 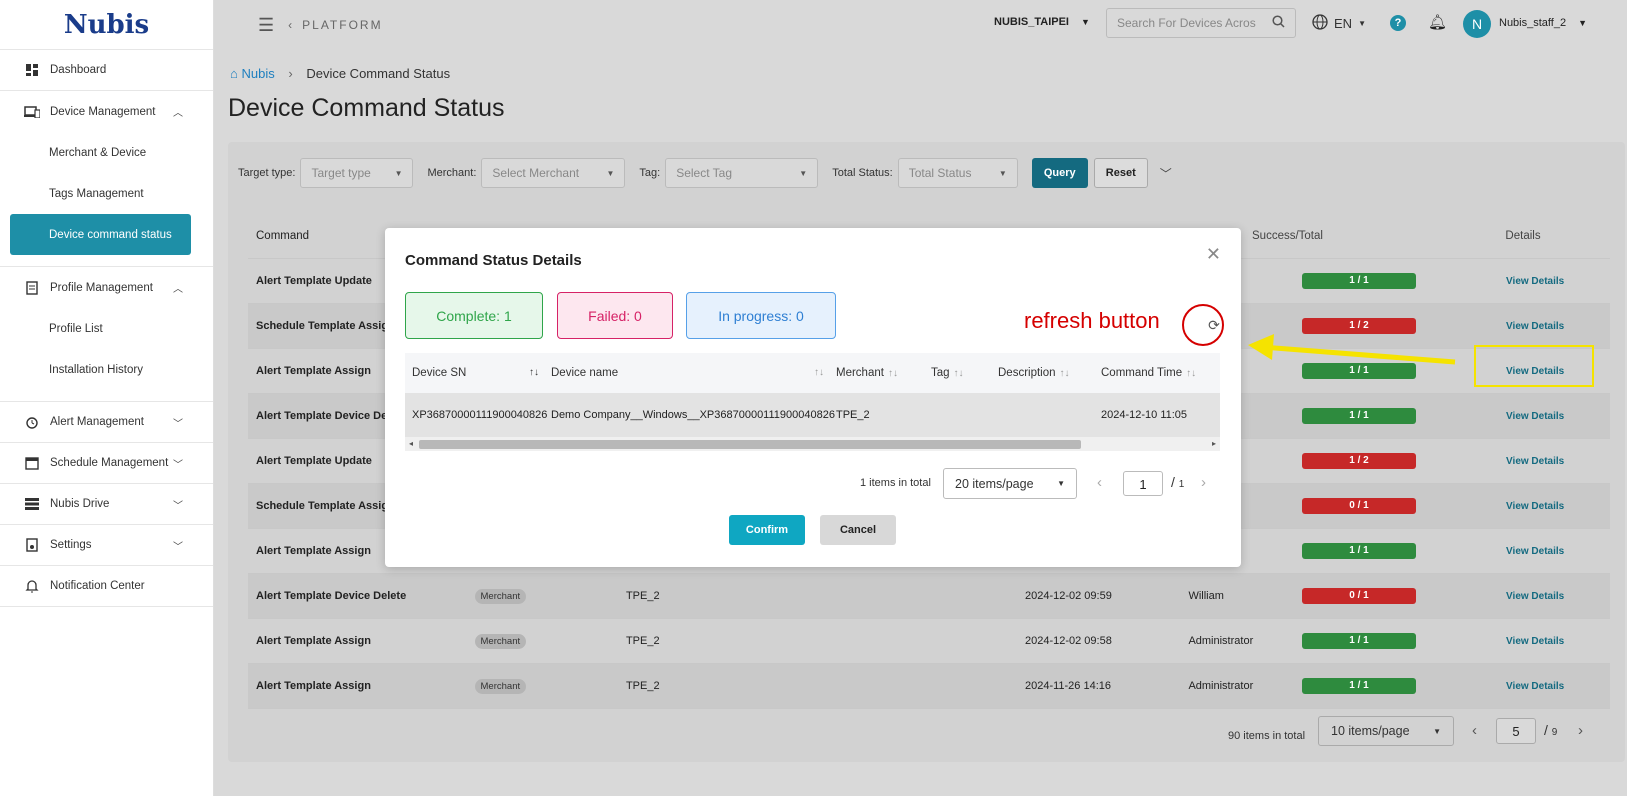 I want to click on confirm-button: Confirm, so click(x=767, y=530).